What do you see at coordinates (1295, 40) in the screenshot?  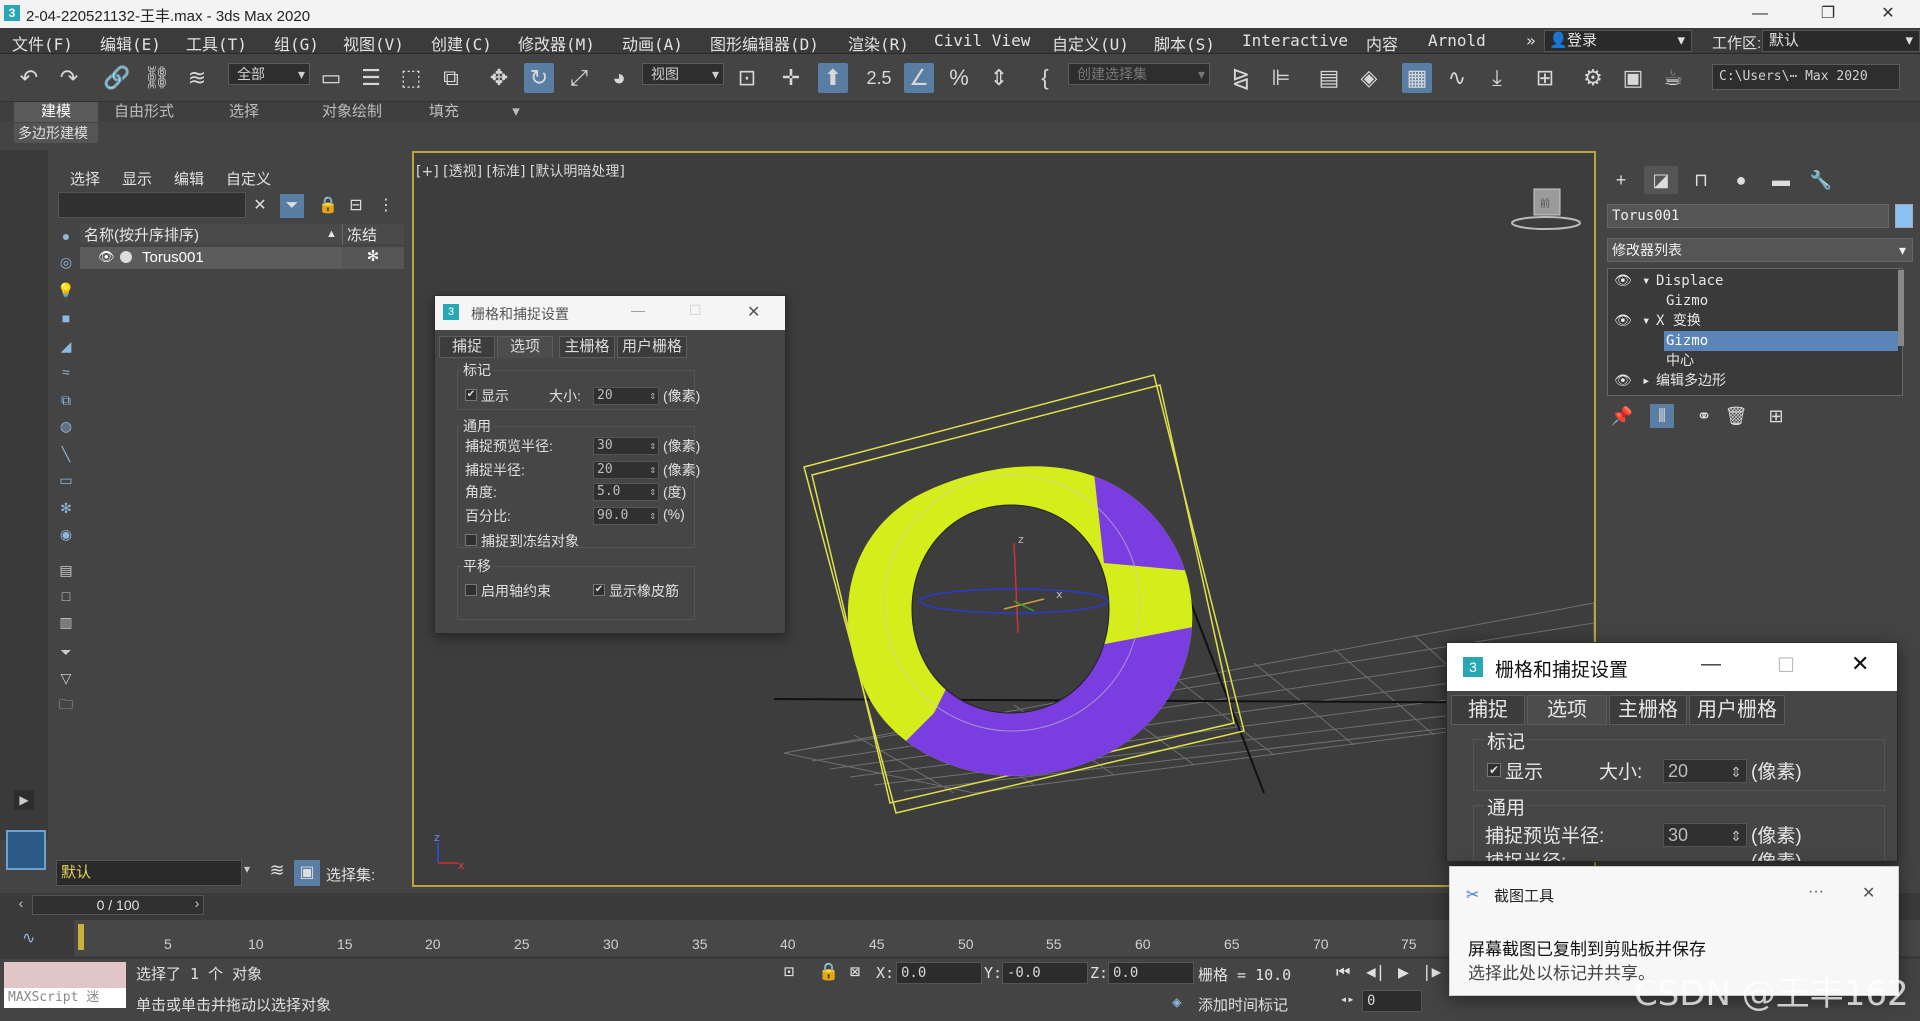 I see `menu-interactive: Interactive` at bounding box center [1295, 40].